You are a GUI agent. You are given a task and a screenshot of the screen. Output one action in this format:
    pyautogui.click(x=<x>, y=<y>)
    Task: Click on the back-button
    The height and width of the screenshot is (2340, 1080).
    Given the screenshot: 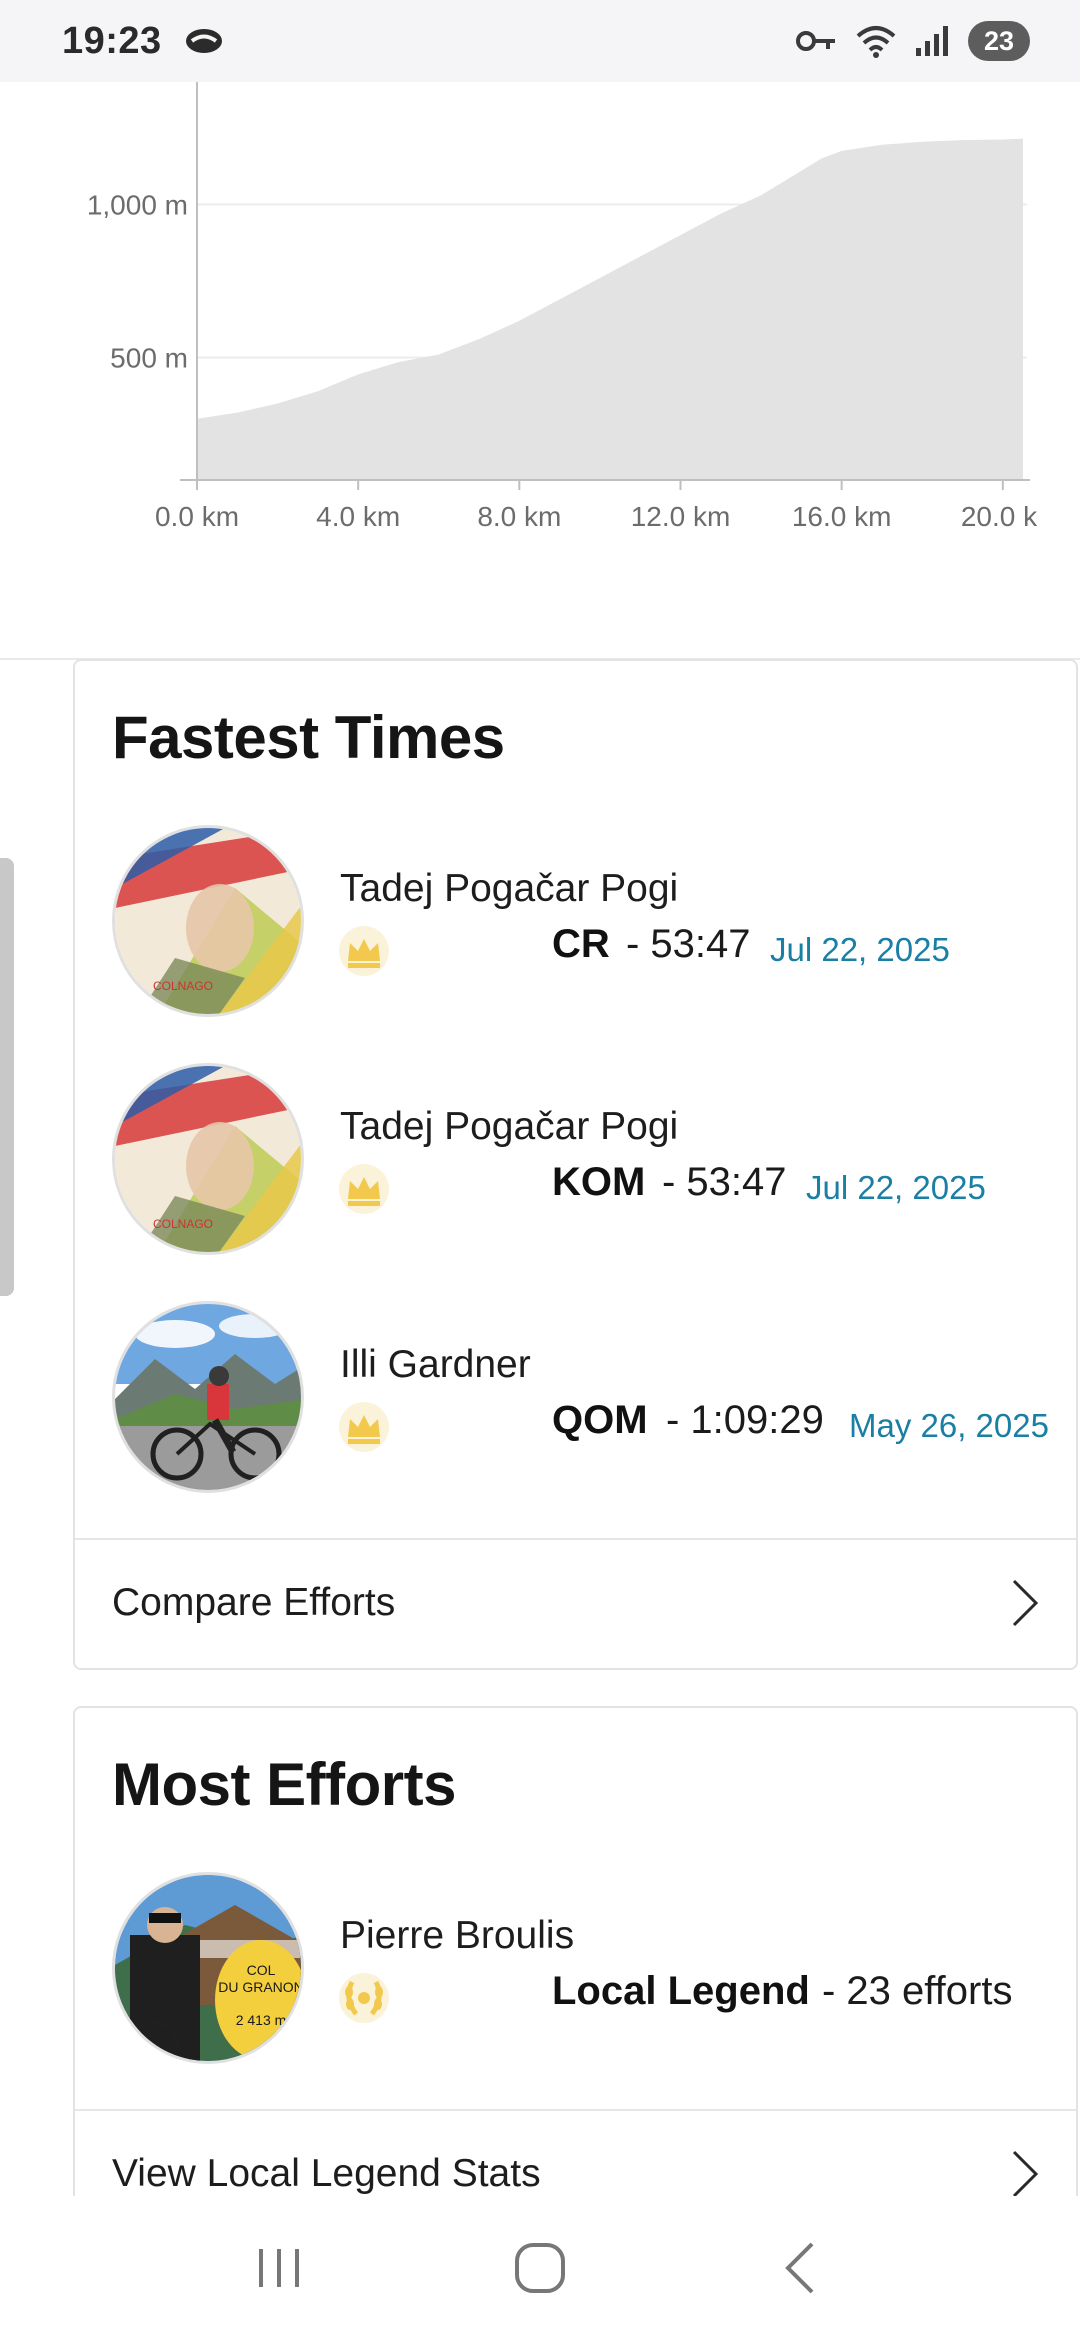 What is the action you would take?
    pyautogui.click(x=800, y=2268)
    